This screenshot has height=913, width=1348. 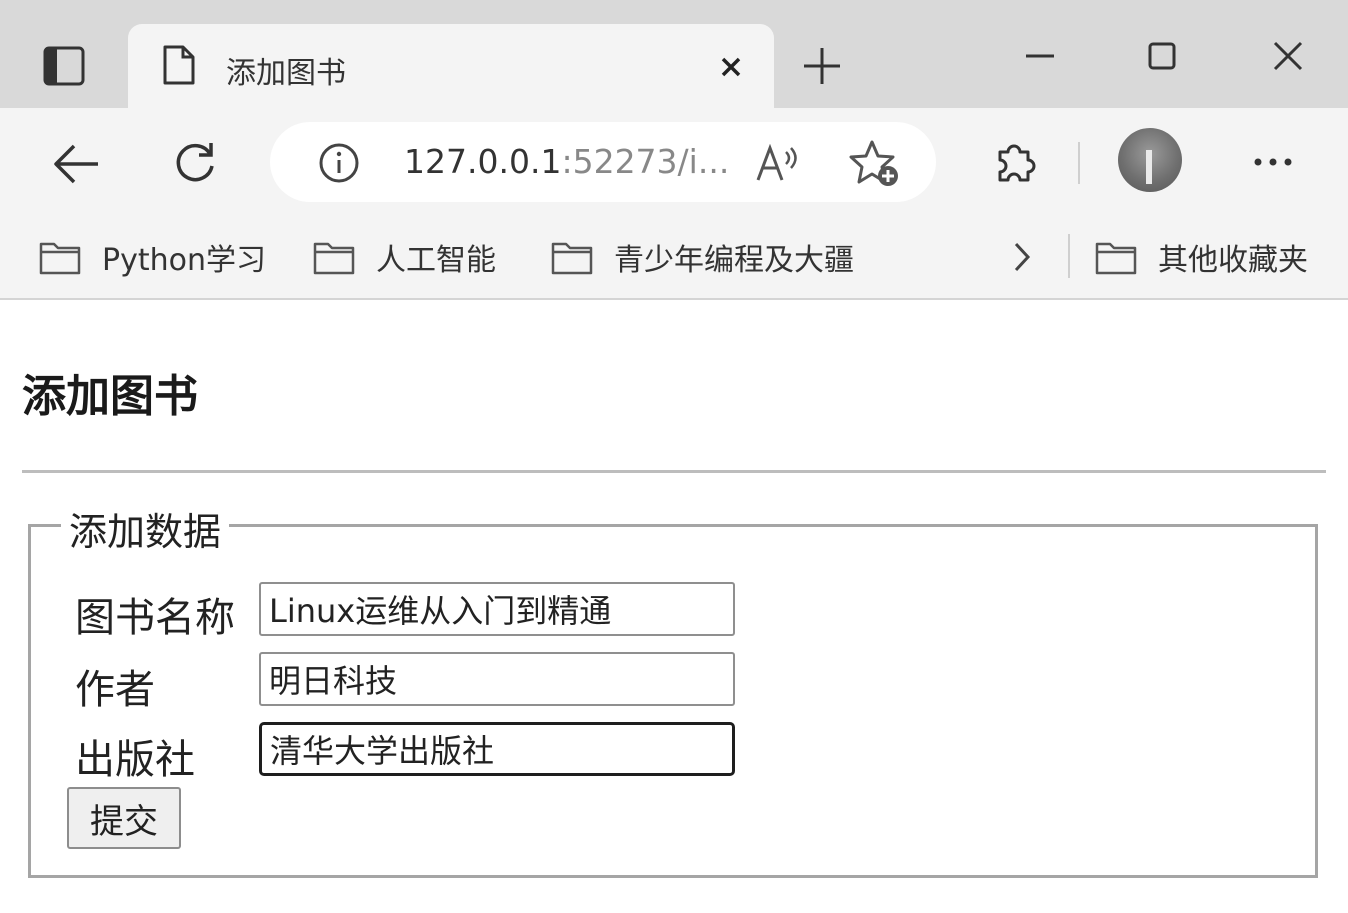 I want to click on author-input, so click(x=497, y=679).